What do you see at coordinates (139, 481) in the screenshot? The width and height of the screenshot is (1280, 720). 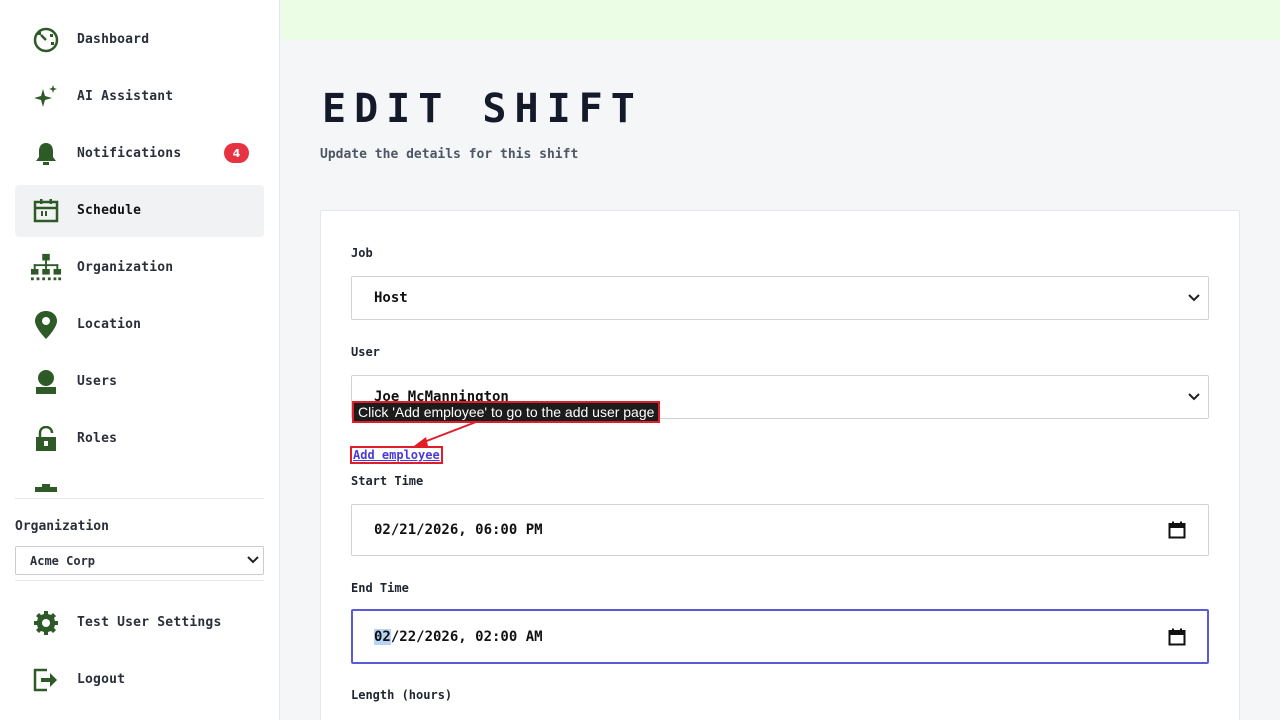 I see `sidebar-item-more` at bounding box center [139, 481].